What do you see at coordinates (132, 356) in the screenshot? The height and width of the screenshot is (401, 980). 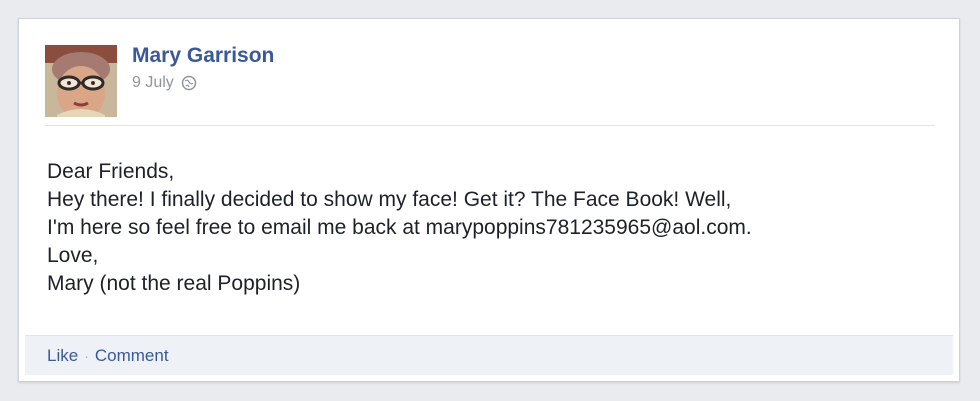 I see `comment-button: Comment` at bounding box center [132, 356].